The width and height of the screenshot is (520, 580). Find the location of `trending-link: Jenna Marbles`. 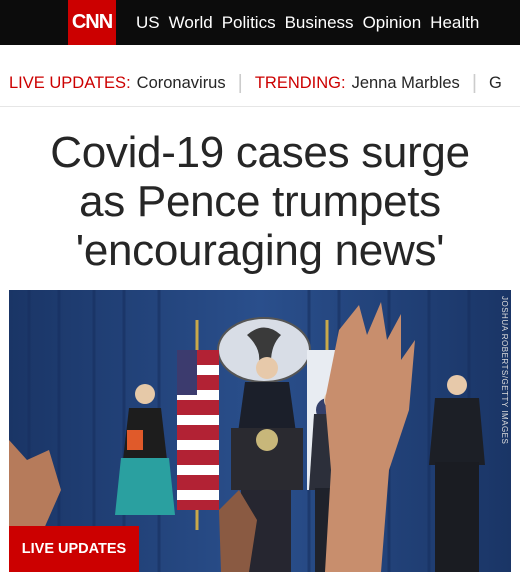

trending-link: Jenna Marbles is located at coordinates (406, 83).